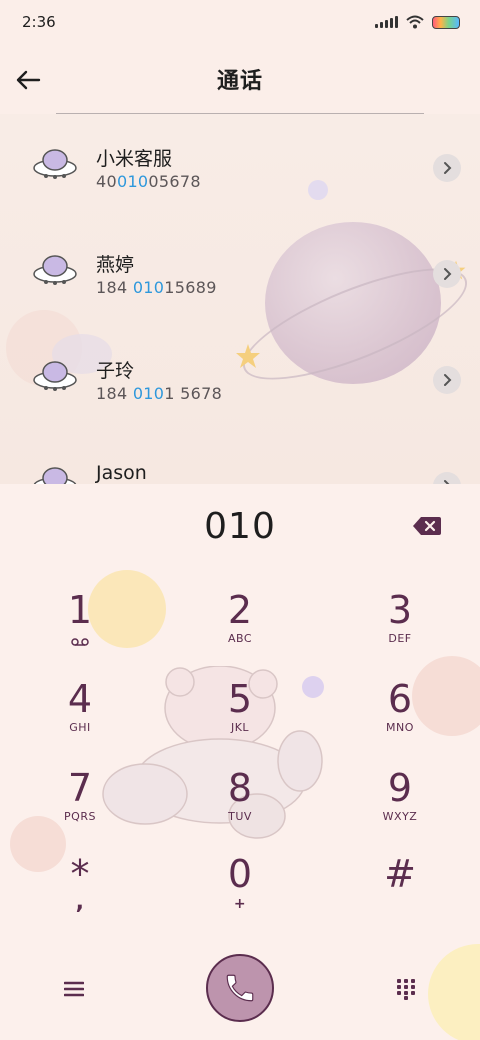  I want to click on keypad-toggle-button, so click(406, 989).